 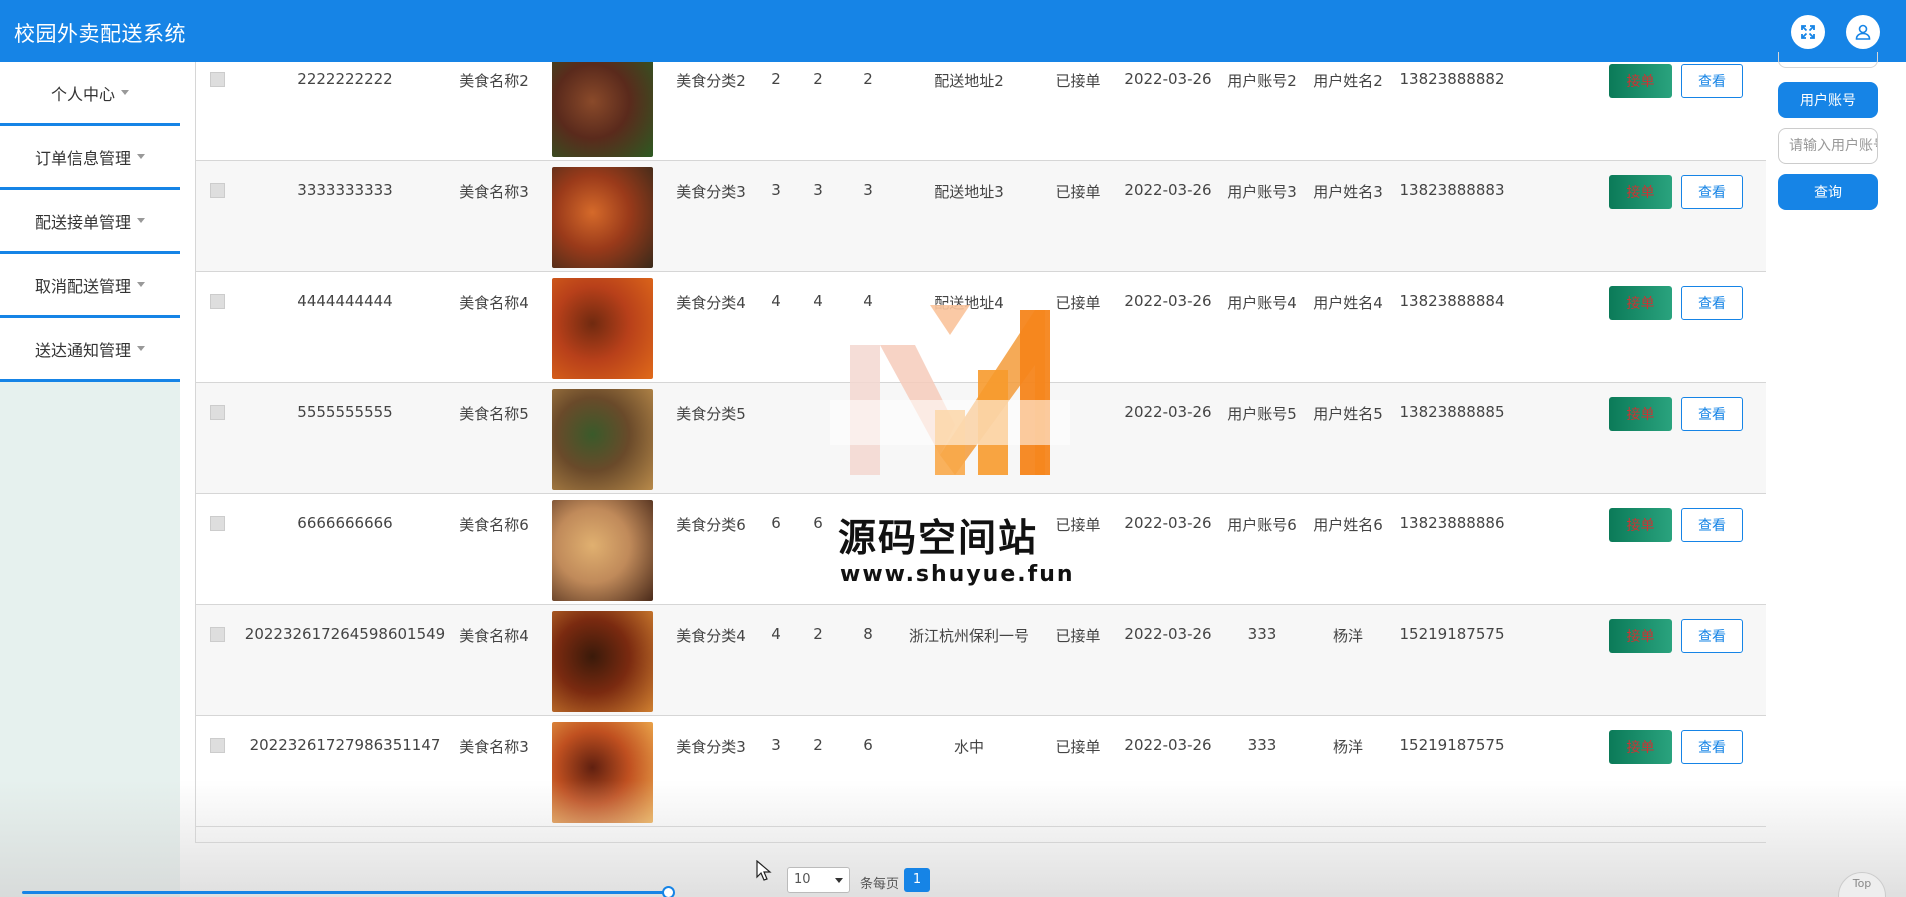 What do you see at coordinates (839, 880) in the screenshot?
I see `chevron-down-icon` at bounding box center [839, 880].